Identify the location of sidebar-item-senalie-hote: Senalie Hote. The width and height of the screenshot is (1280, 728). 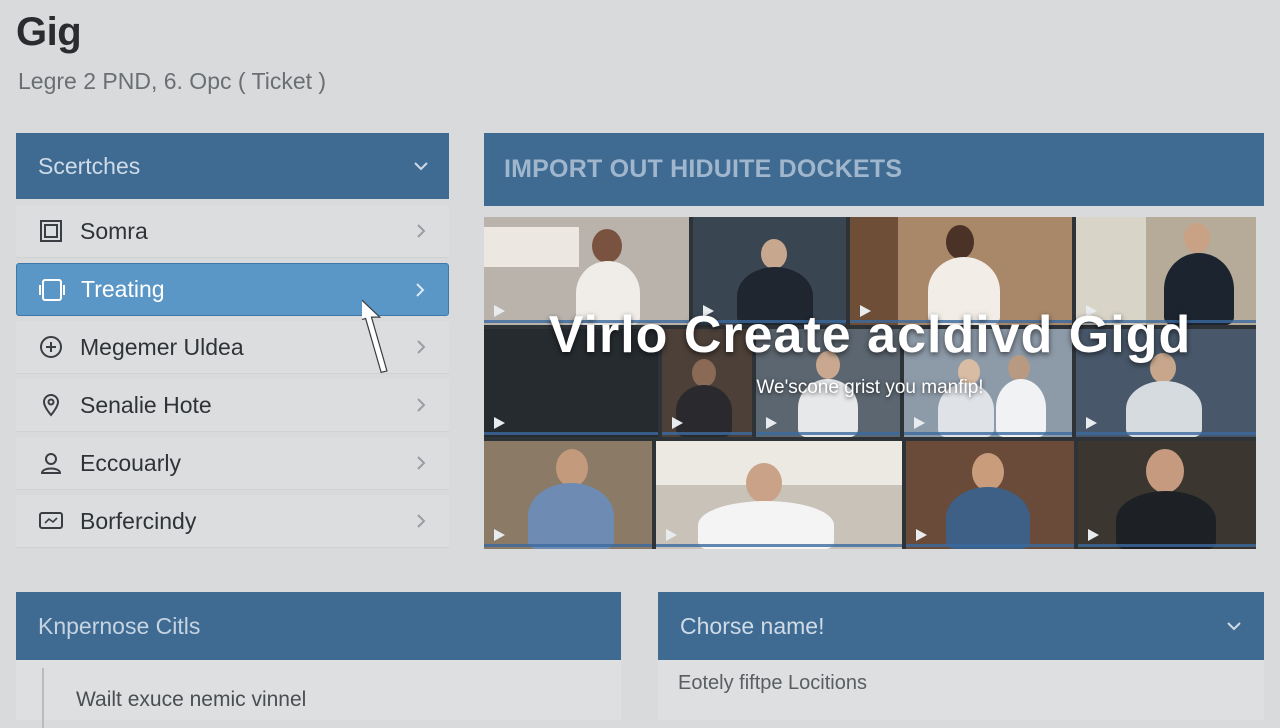
(232, 405).